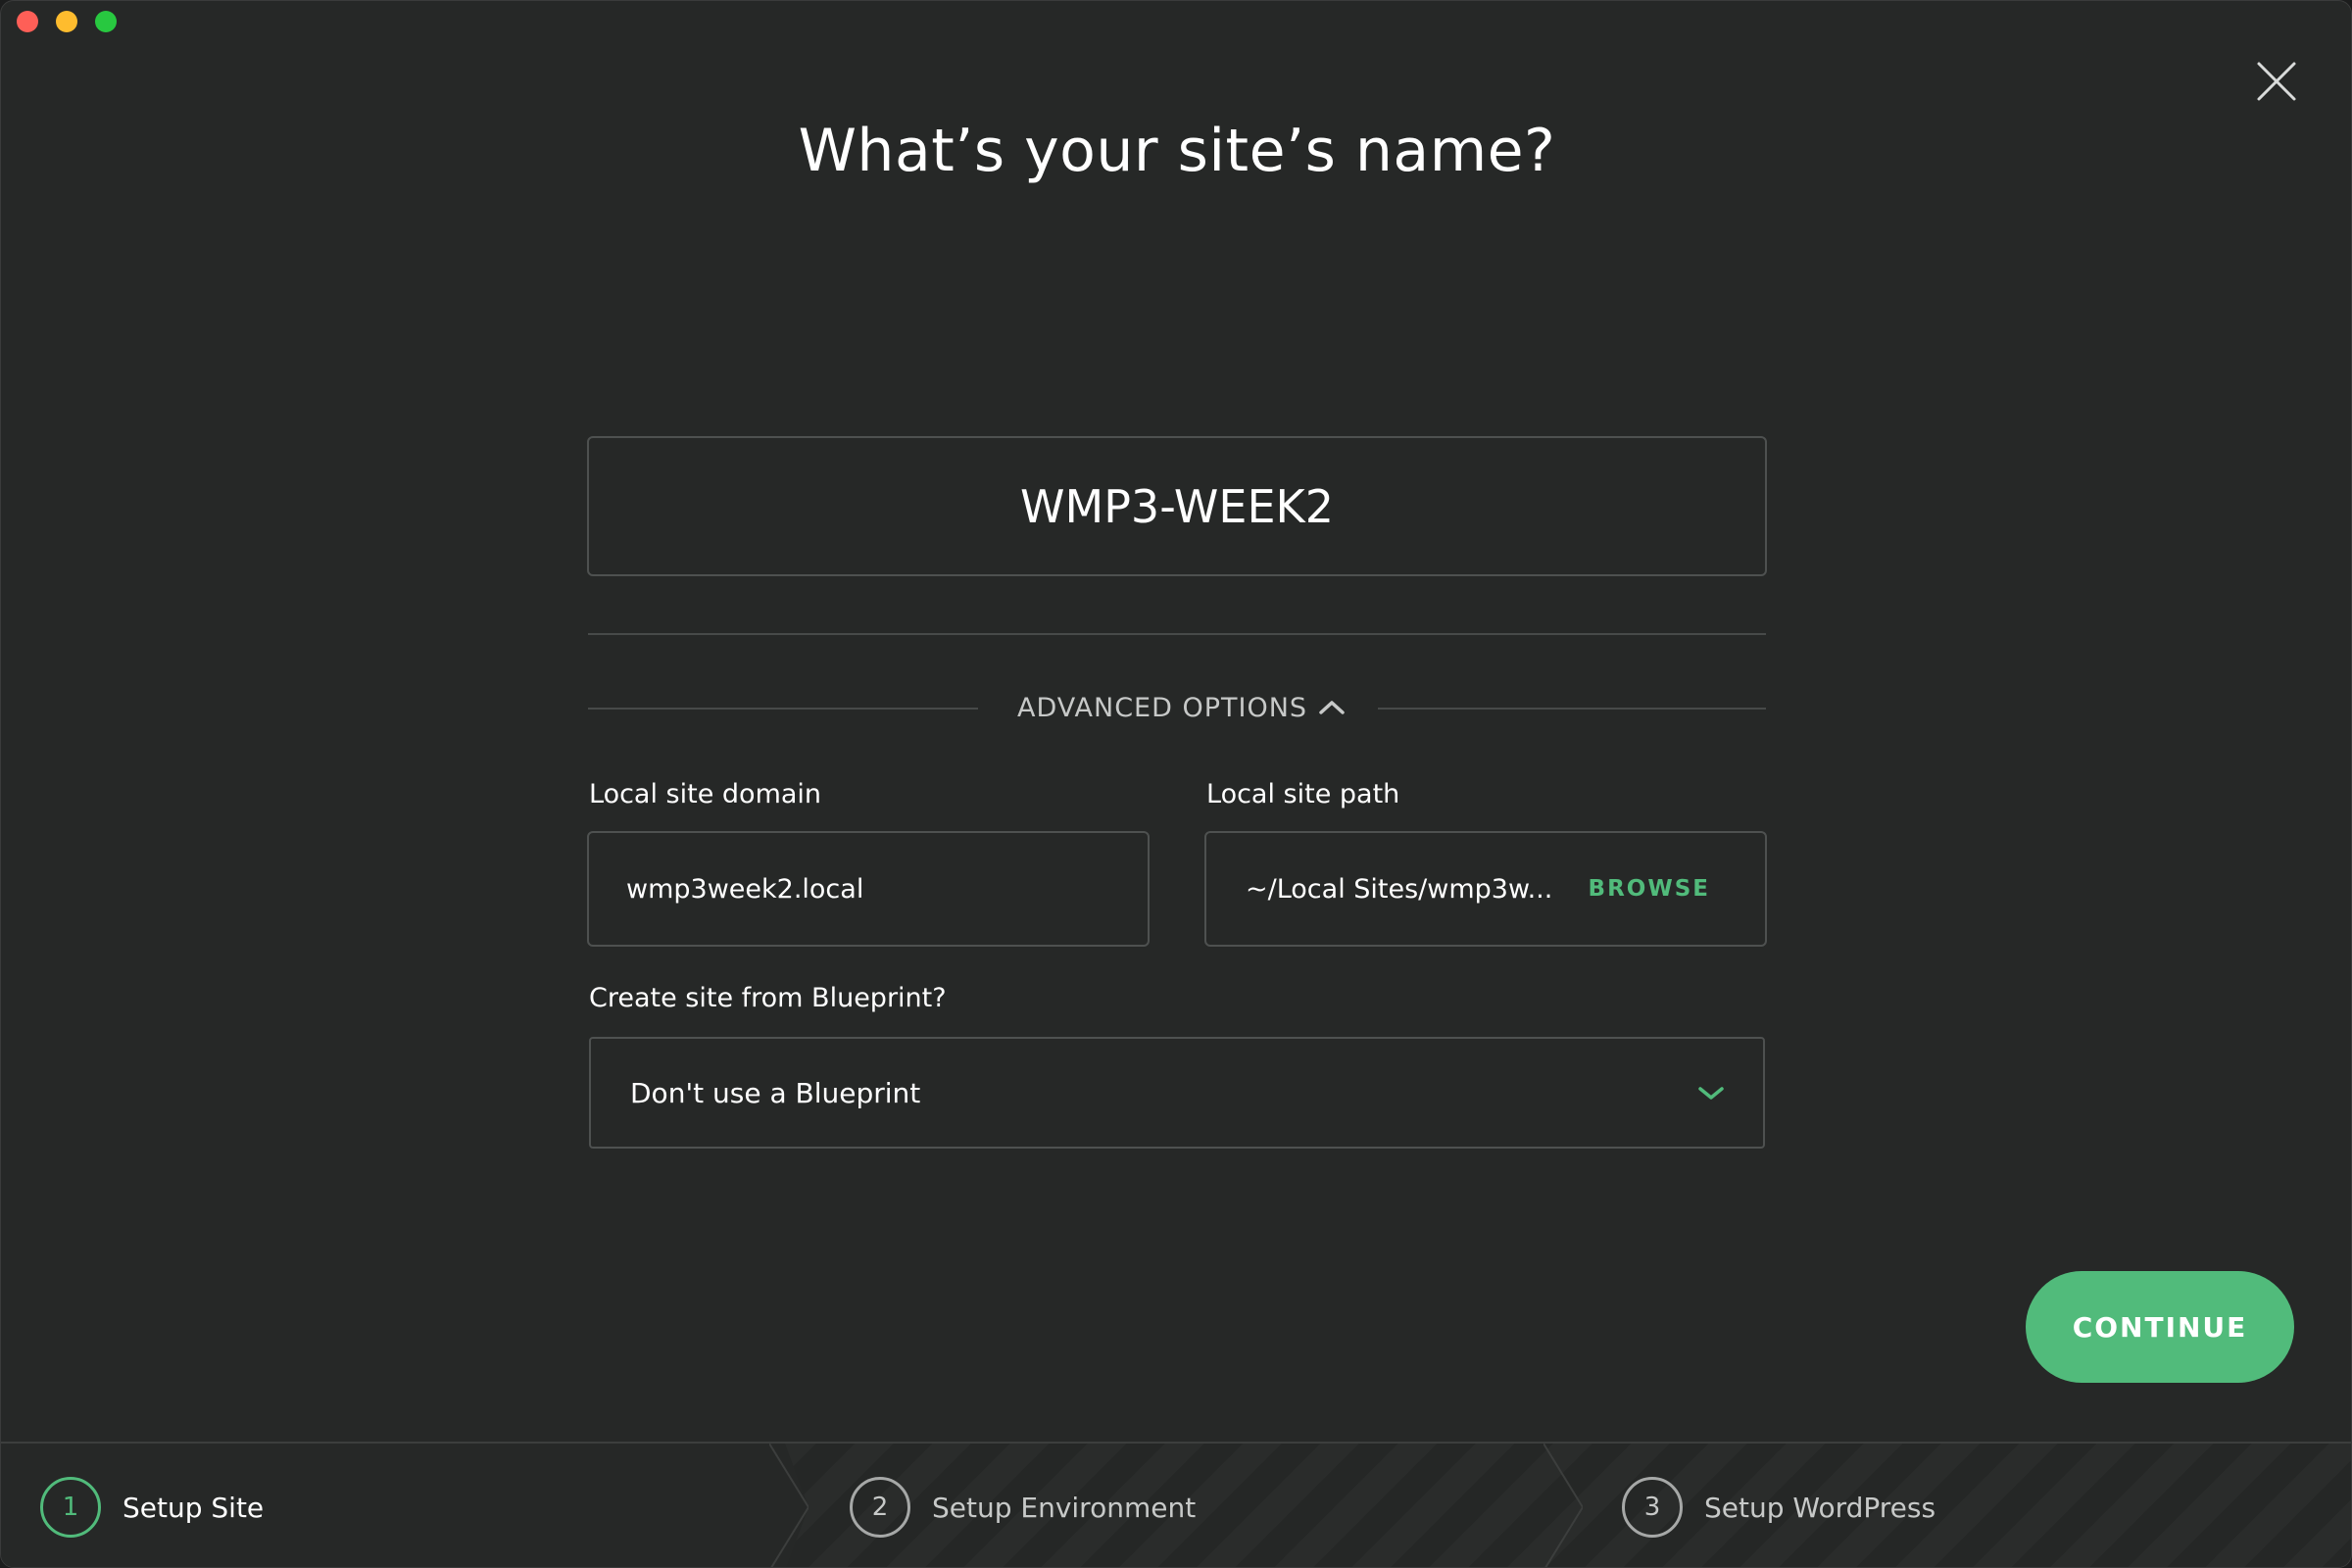 The width and height of the screenshot is (2352, 1568). What do you see at coordinates (1177, 1093) in the screenshot?
I see `blueprint-select: Don't use a Blueprint` at bounding box center [1177, 1093].